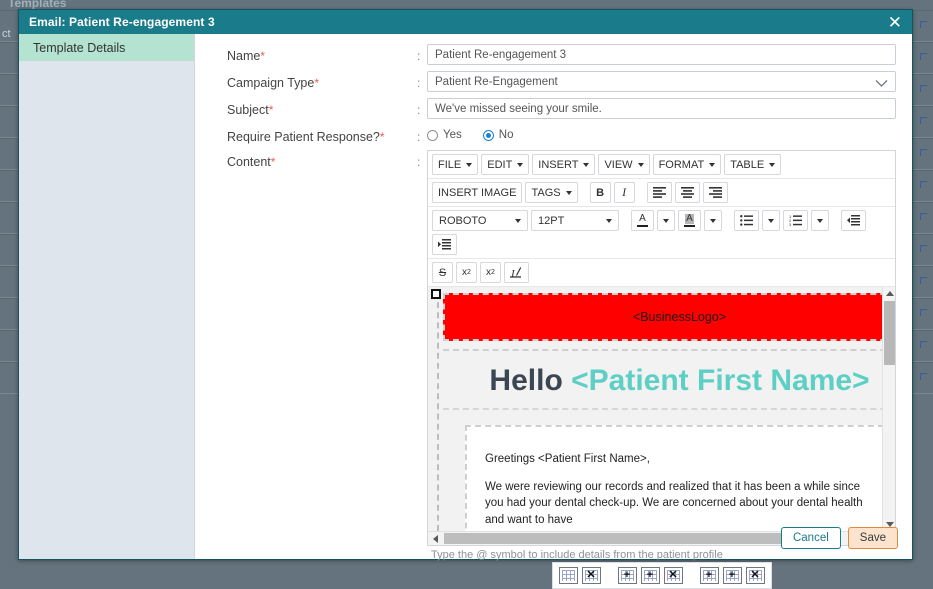 Image resolution: width=933 pixels, height=589 pixels. What do you see at coordinates (755, 575) in the screenshot?
I see `delete-column-button: ✕` at bounding box center [755, 575].